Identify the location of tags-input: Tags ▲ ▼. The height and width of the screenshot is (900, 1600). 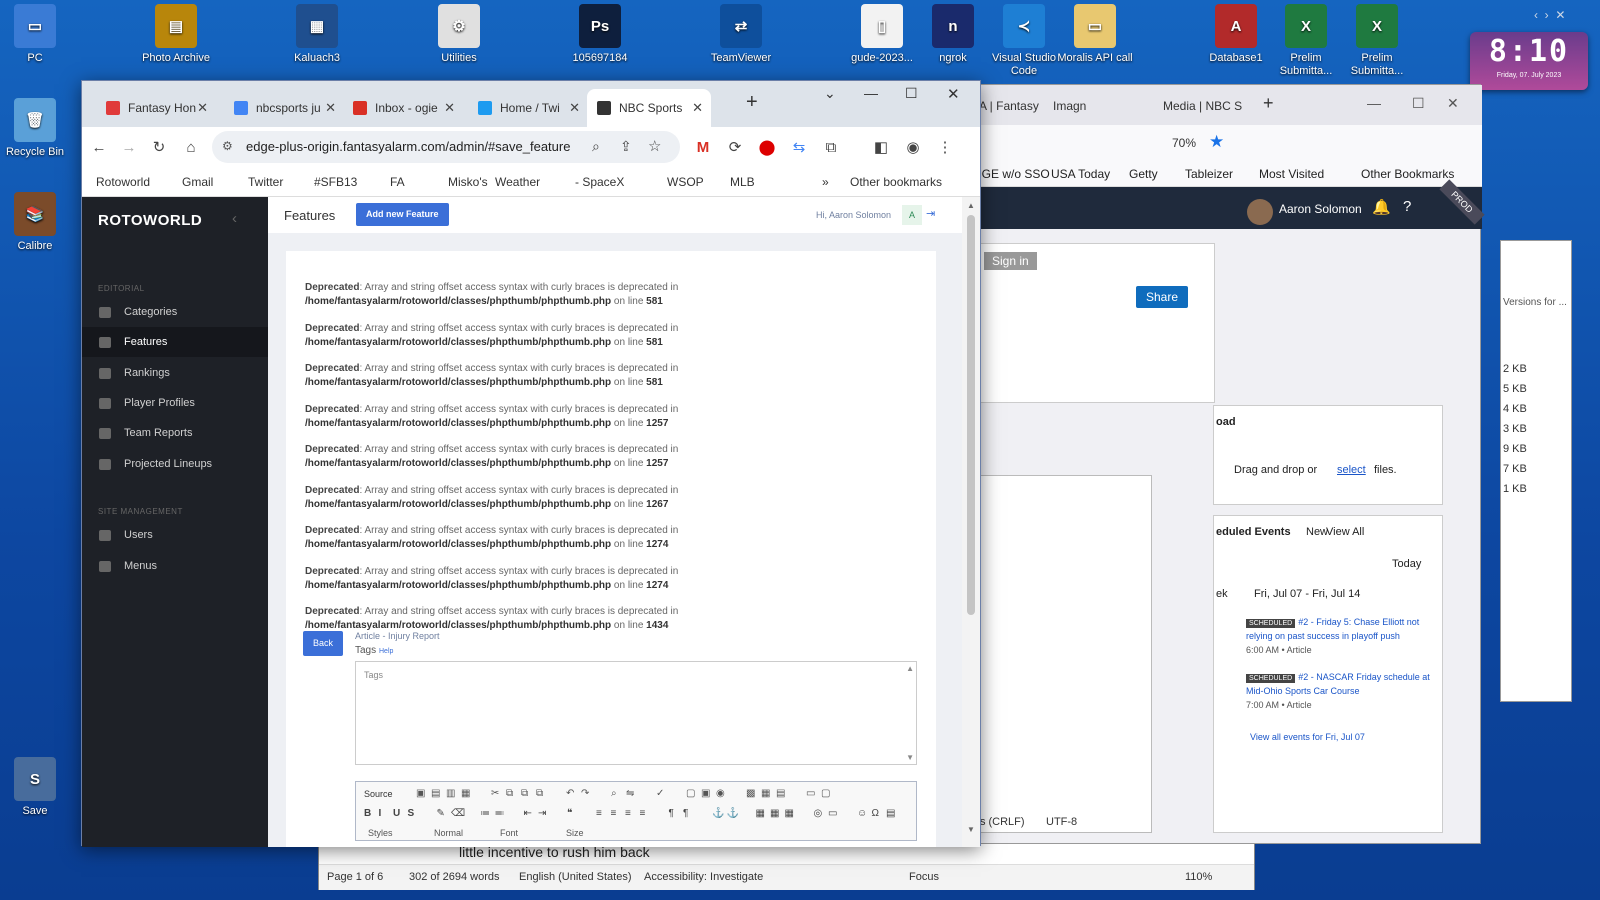
(636, 713).